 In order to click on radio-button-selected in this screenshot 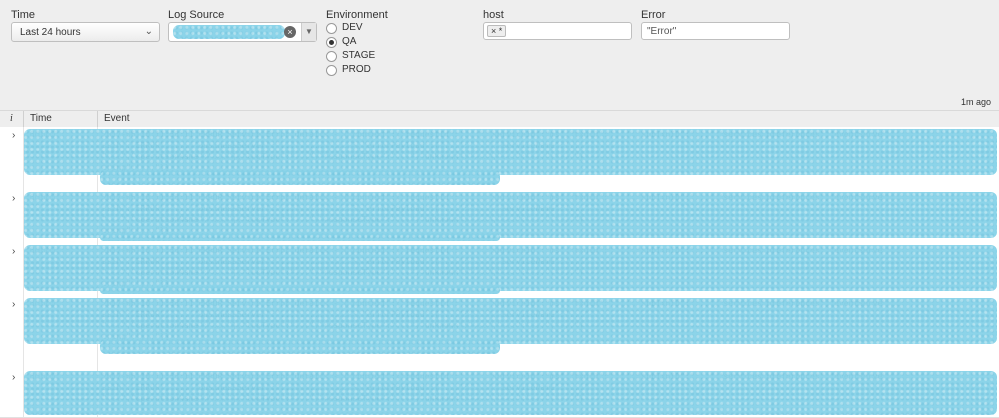, I will do `click(331, 42)`.